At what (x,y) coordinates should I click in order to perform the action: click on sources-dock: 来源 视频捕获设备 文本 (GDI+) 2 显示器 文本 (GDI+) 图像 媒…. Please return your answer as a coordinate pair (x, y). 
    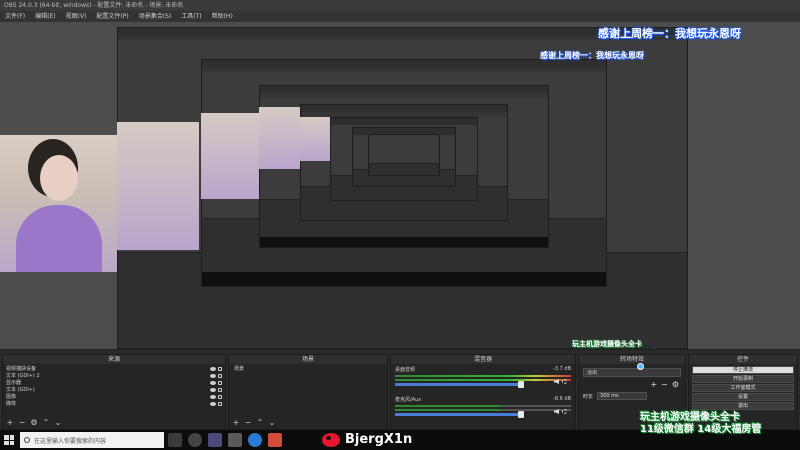
    Looking at the image, I should click on (114, 392).